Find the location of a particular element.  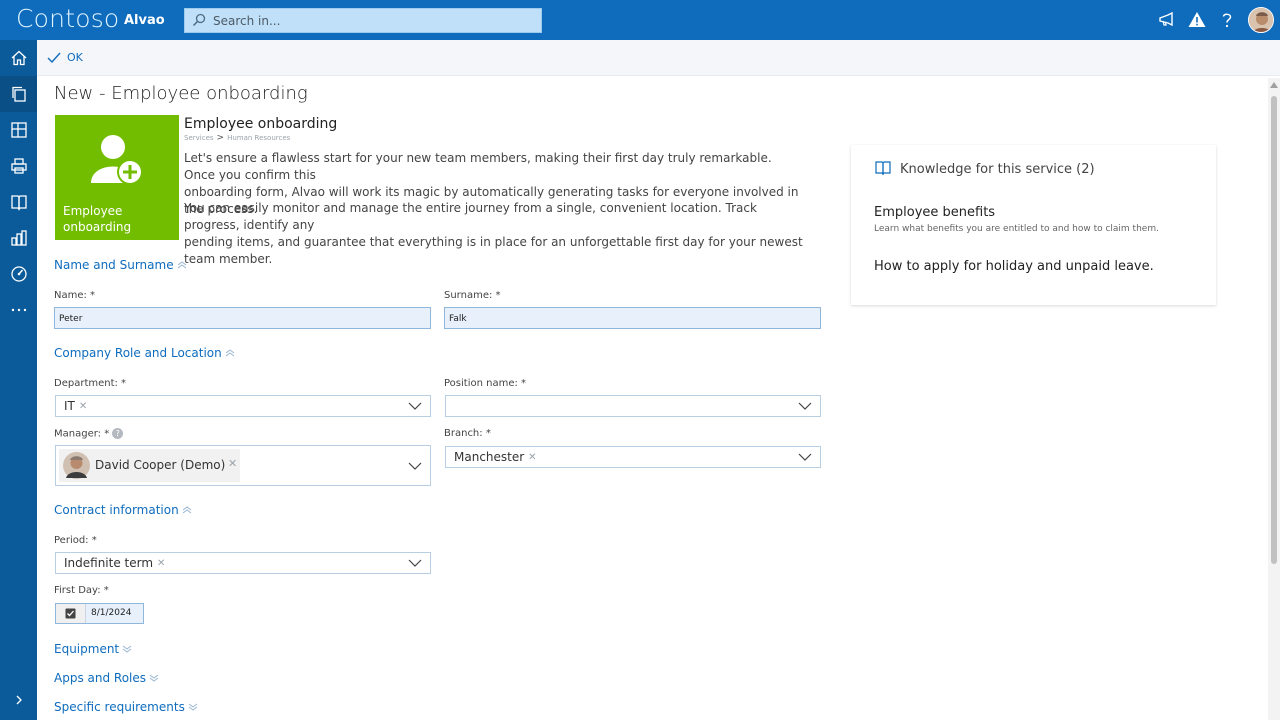

period-chip: Indefinite term ✕ is located at coordinates (114, 563).